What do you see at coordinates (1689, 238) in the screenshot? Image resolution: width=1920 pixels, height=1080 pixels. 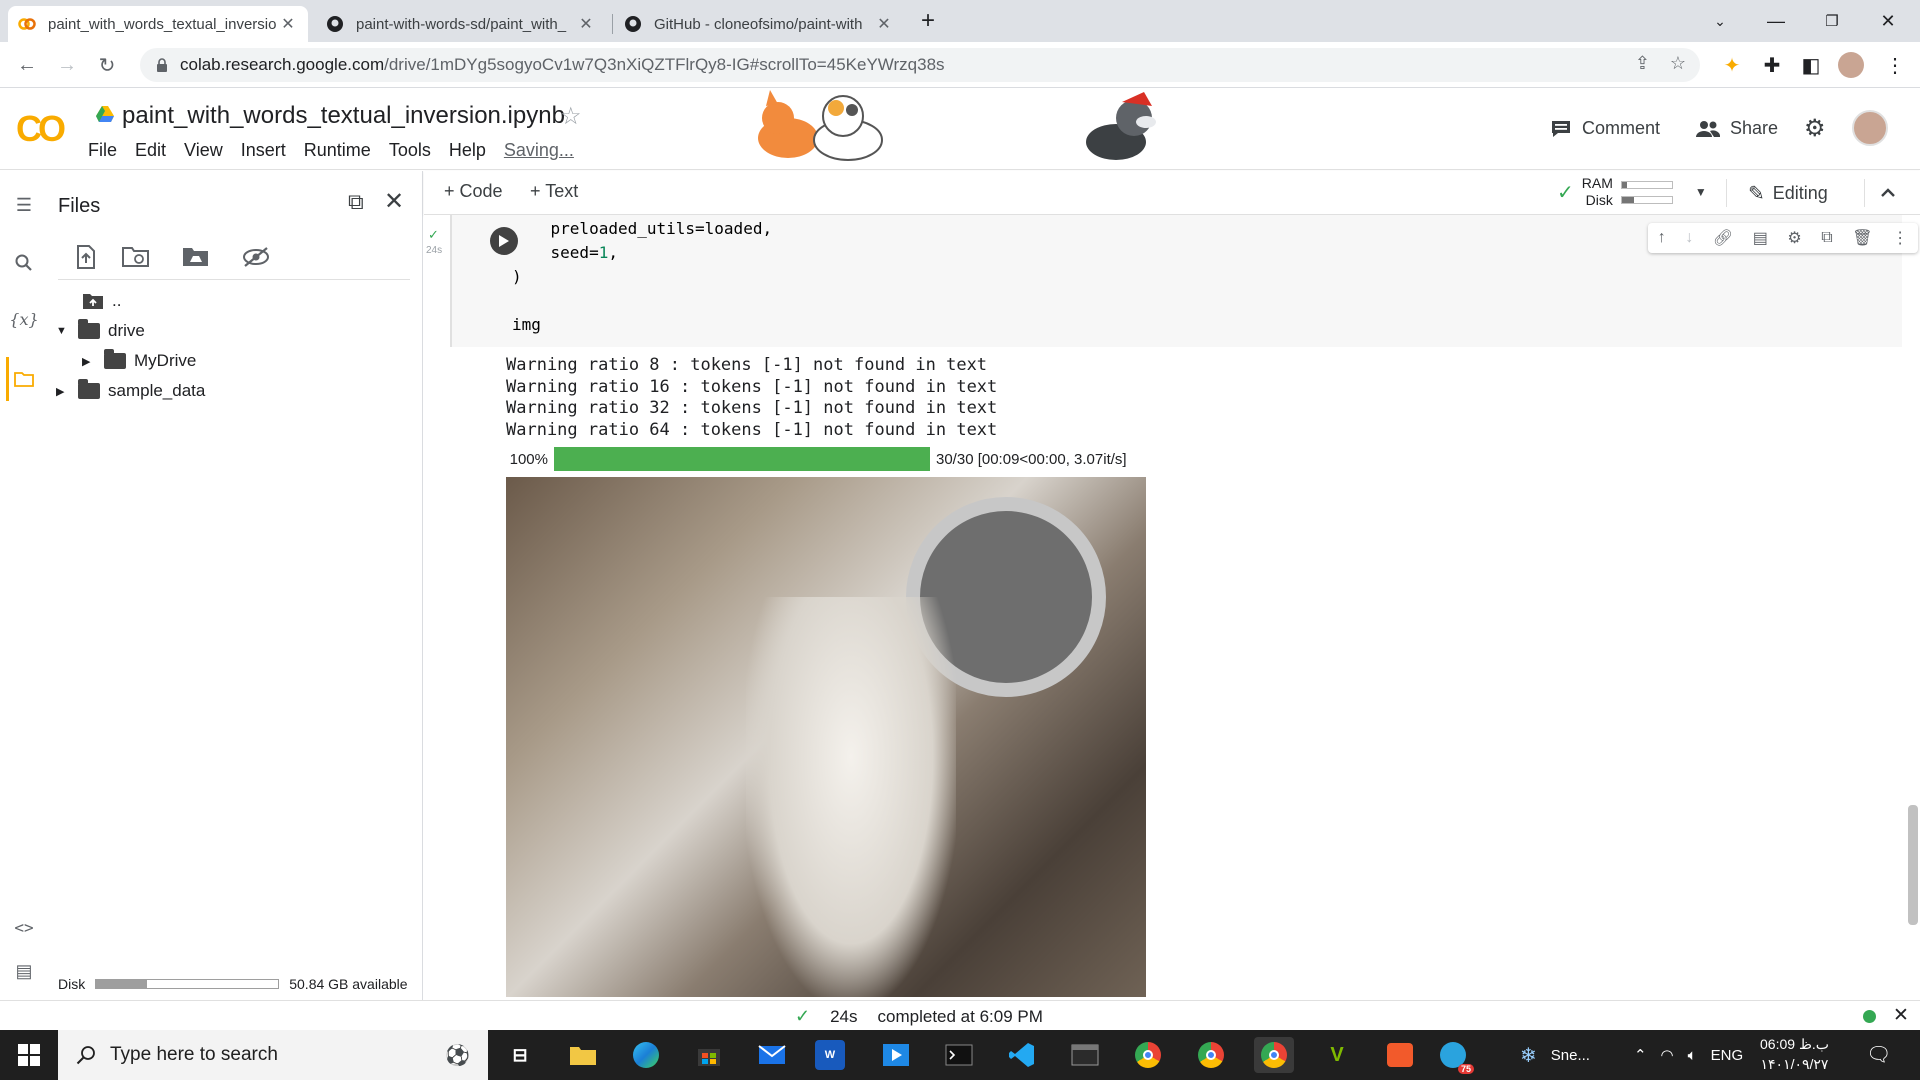 I see `move-down-icon: ↓` at bounding box center [1689, 238].